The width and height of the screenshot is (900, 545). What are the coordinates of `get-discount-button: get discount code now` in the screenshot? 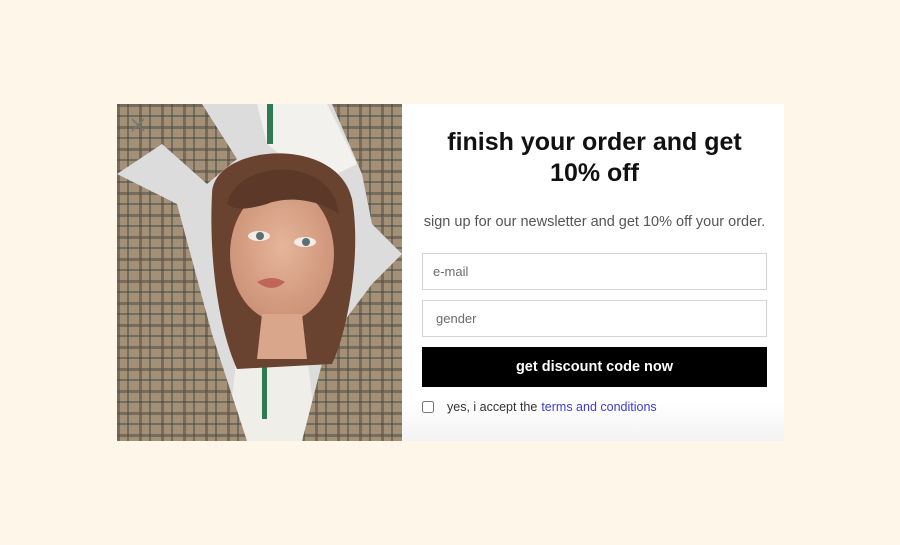 It's located at (594, 367).